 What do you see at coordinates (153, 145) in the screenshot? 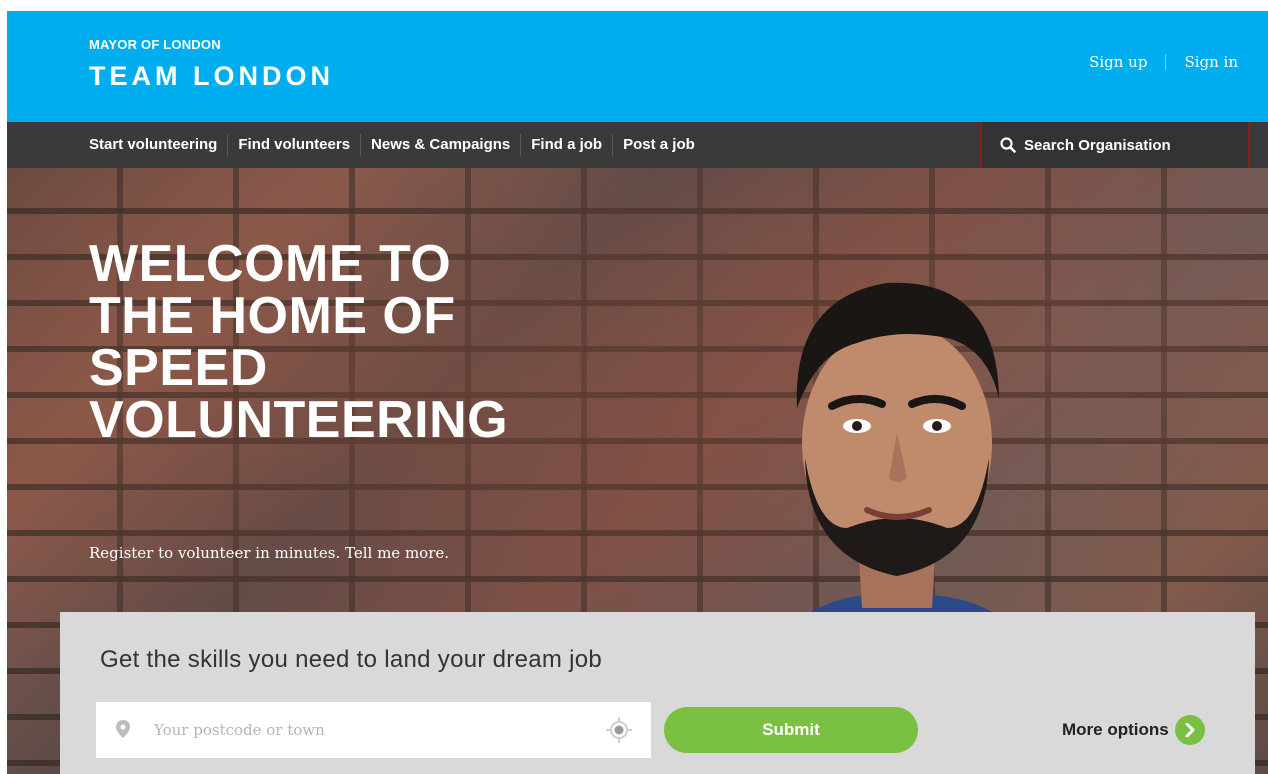
I see `nav-item-start-volunteering: Start volunteering` at bounding box center [153, 145].